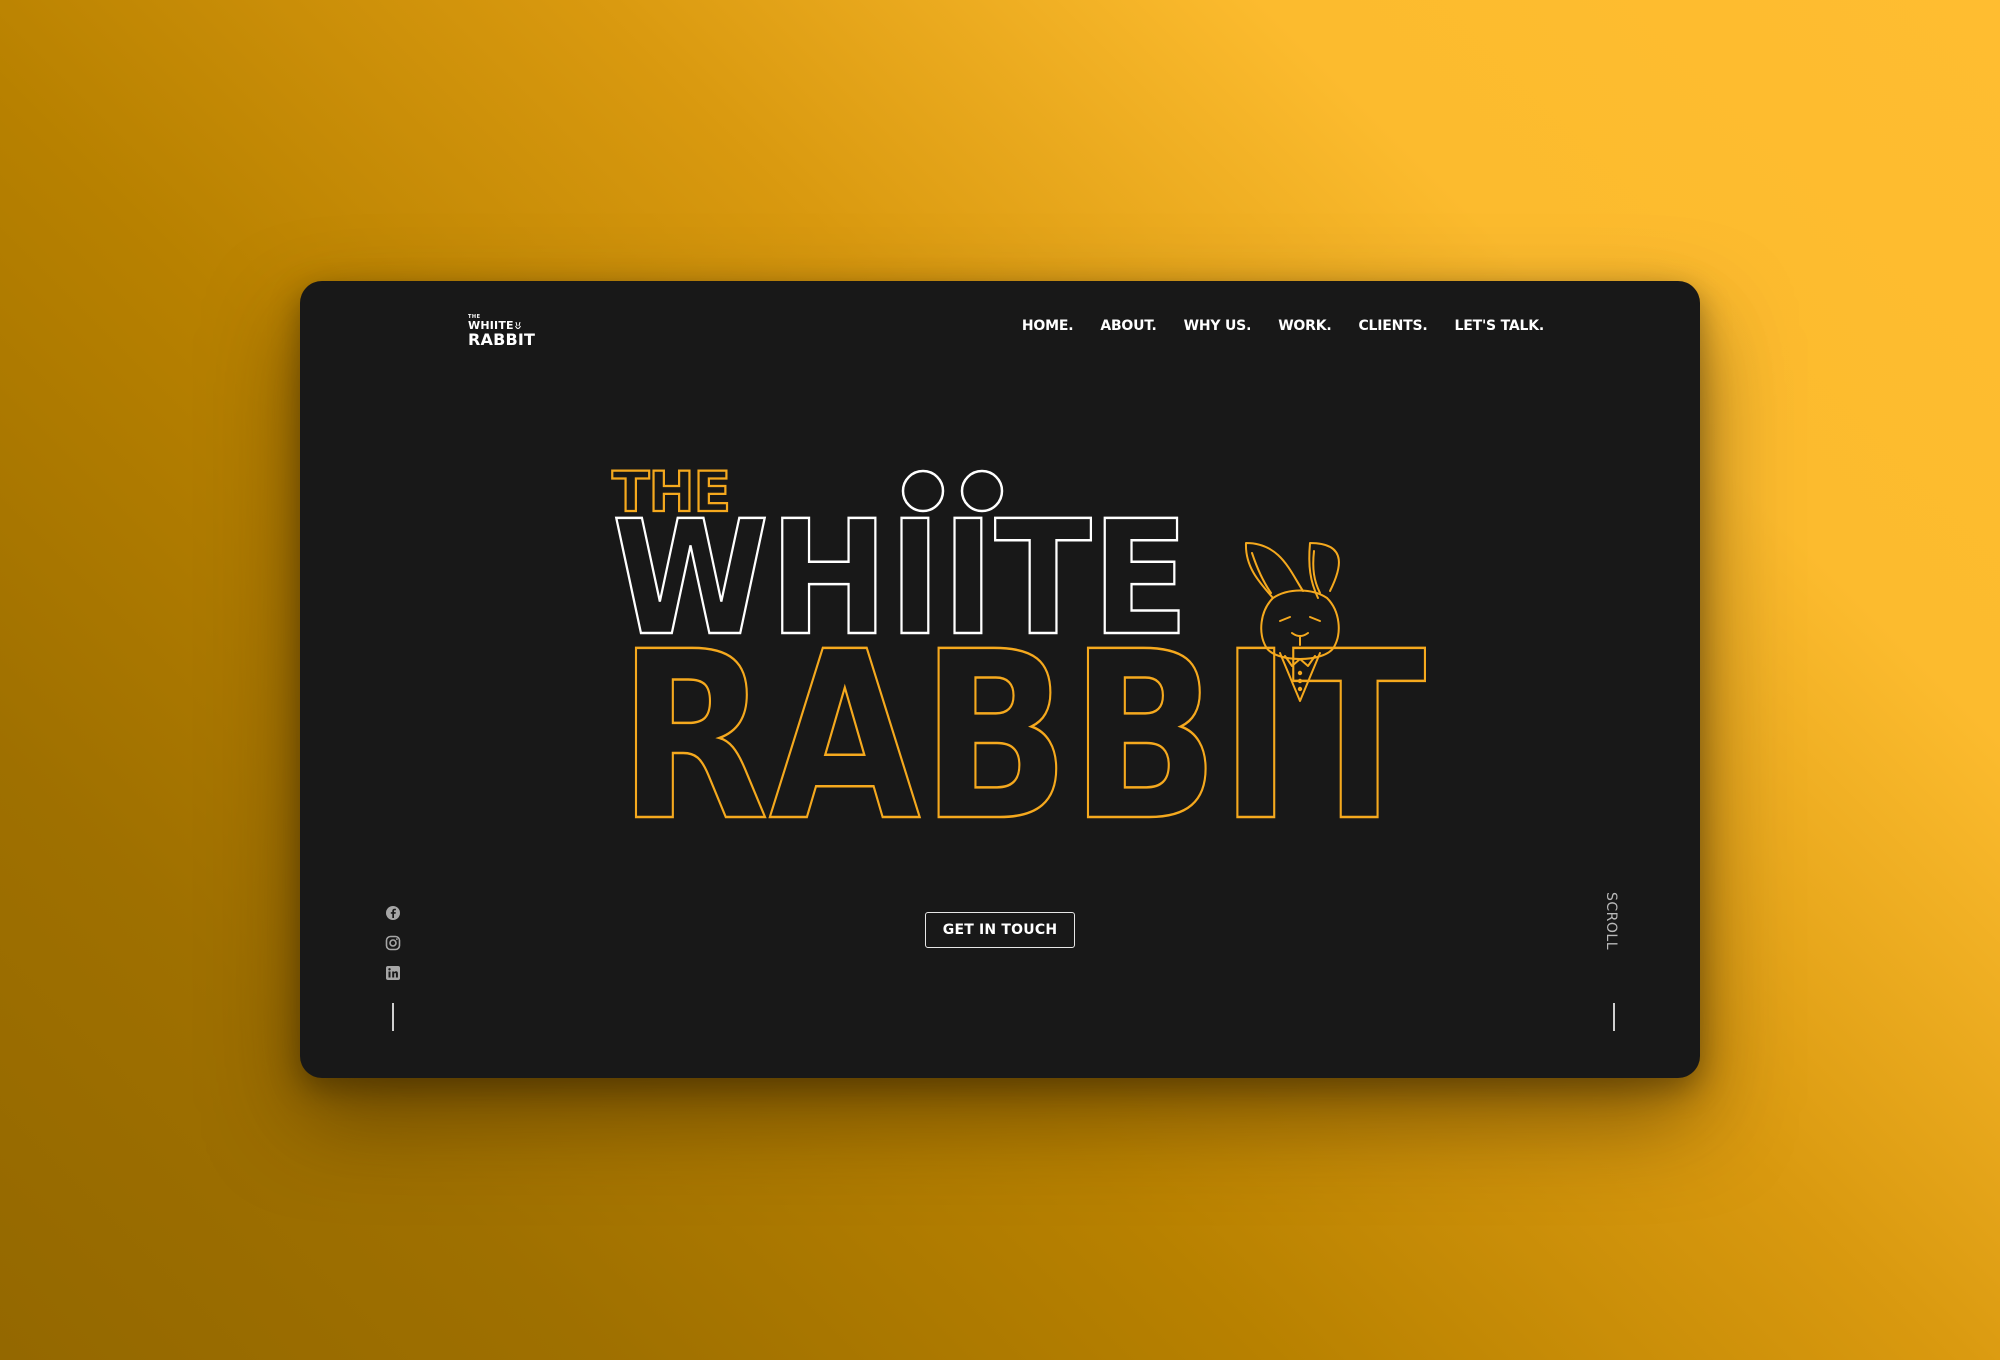  What do you see at coordinates (393, 1017) in the screenshot?
I see `social-divider-line` at bounding box center [393, 1017].